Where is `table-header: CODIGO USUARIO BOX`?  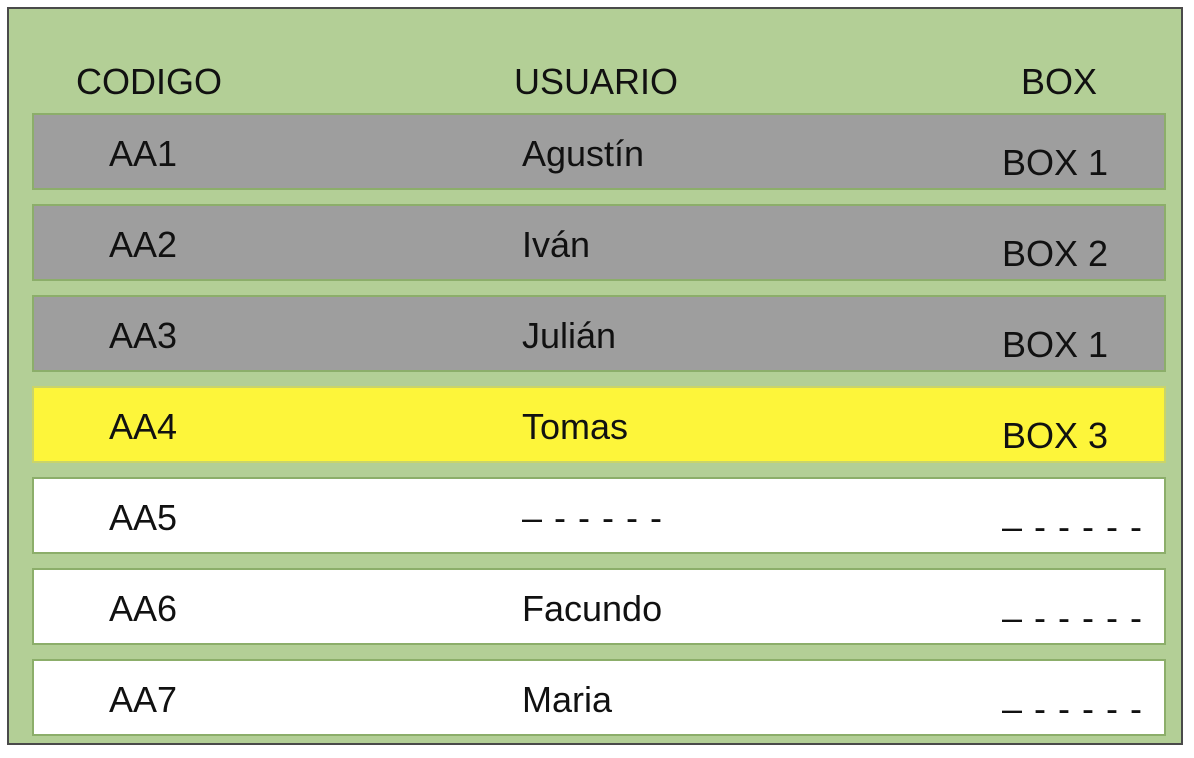 table-header: CODIGO USUARIO BOX is located at coordinates (595, 82).